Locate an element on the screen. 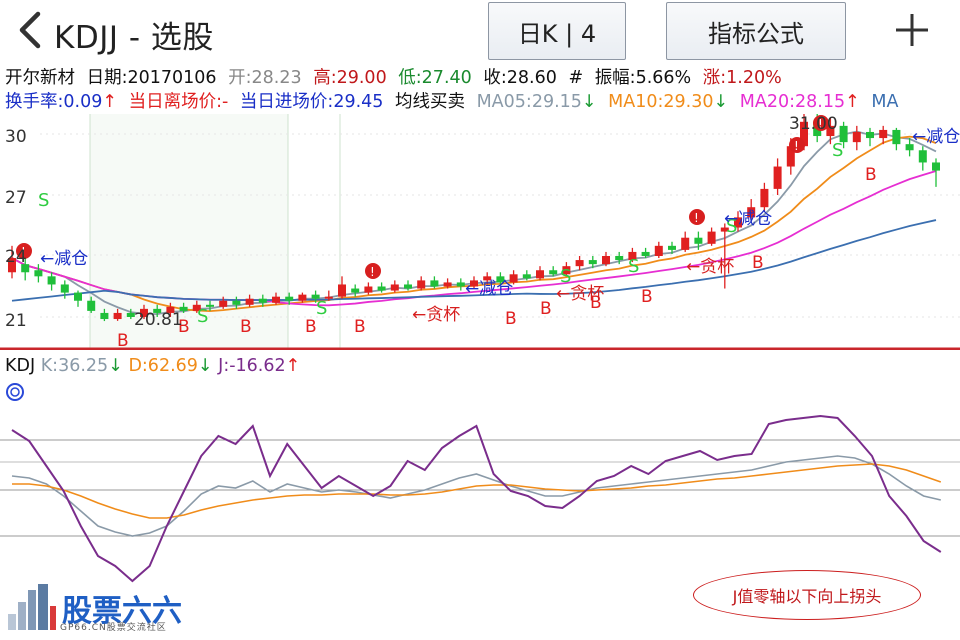 Image resolution: width=960 pixels, height=640 pixels. quote-low: 低:27.40 is located at coordinates (435, 78).